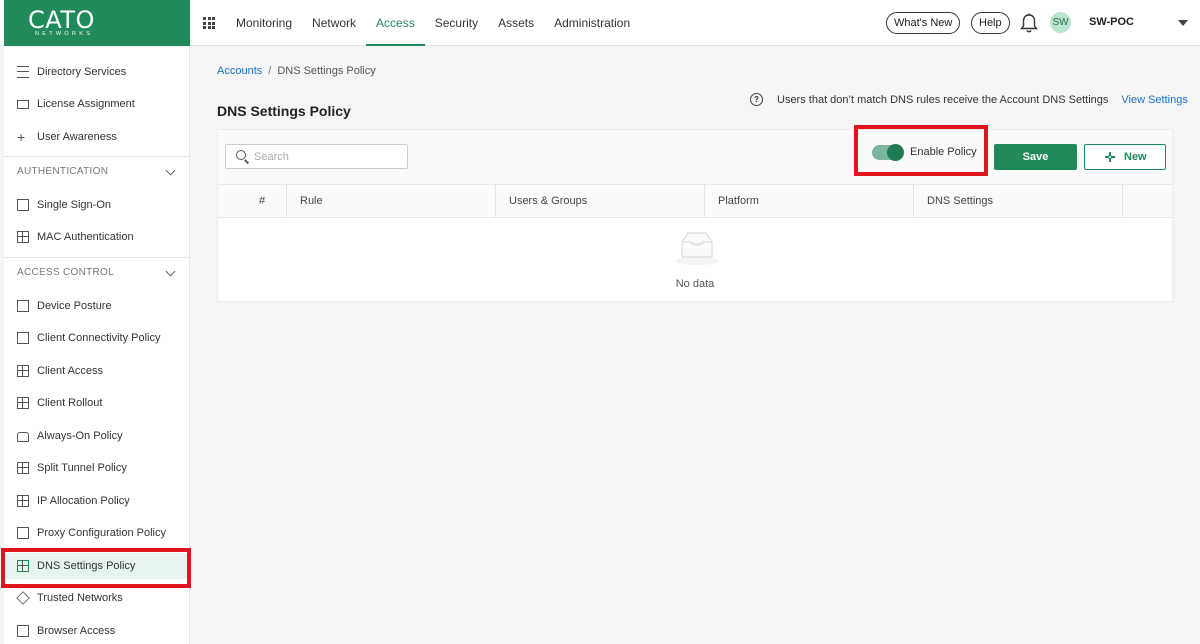 This screenshot has width=1200, height=644. What do you see at coordinates (86, 566) in the screenshot?
I see `sidebar-item-label: DNS Settings Policy` at bounding box center [86, 566].